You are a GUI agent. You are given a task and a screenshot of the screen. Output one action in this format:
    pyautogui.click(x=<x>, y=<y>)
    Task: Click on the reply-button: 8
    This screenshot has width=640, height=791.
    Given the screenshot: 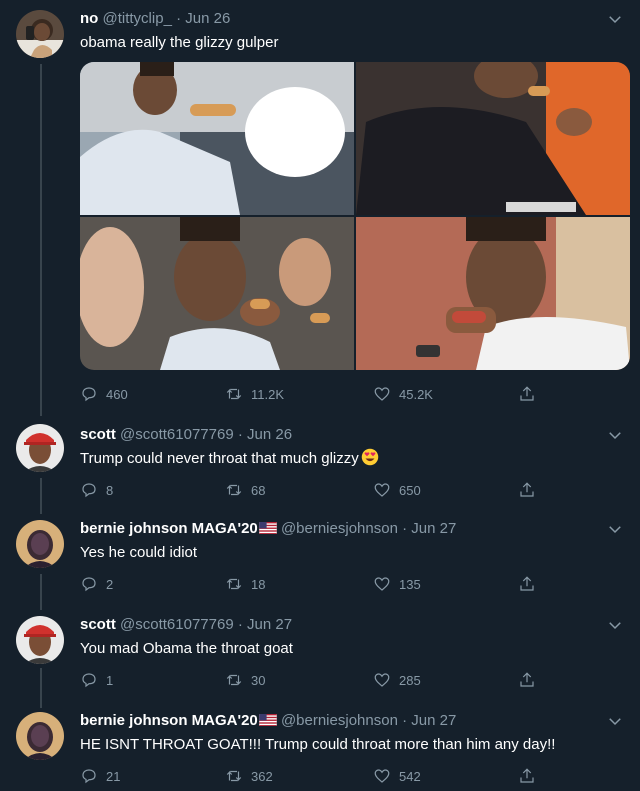 What is the action you would take?
    pyautogui.click(x=96, y=490)
    